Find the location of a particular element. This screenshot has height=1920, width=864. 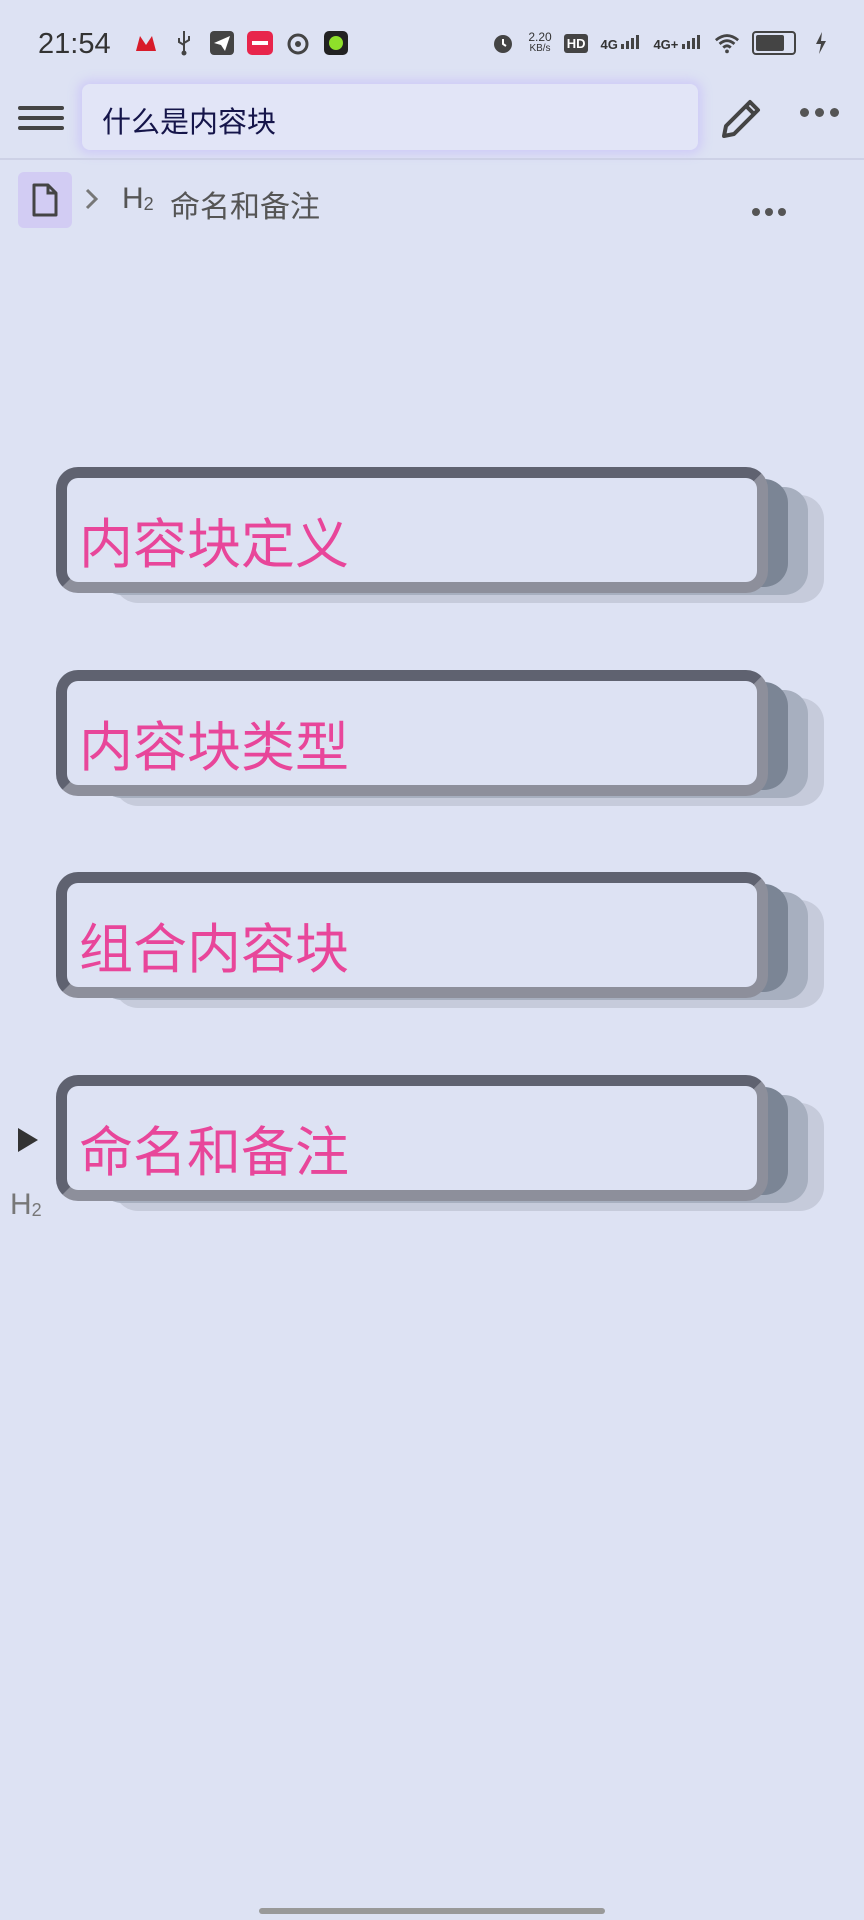

heading-card: 命名和备注 is located at coordinates (412, 1138).